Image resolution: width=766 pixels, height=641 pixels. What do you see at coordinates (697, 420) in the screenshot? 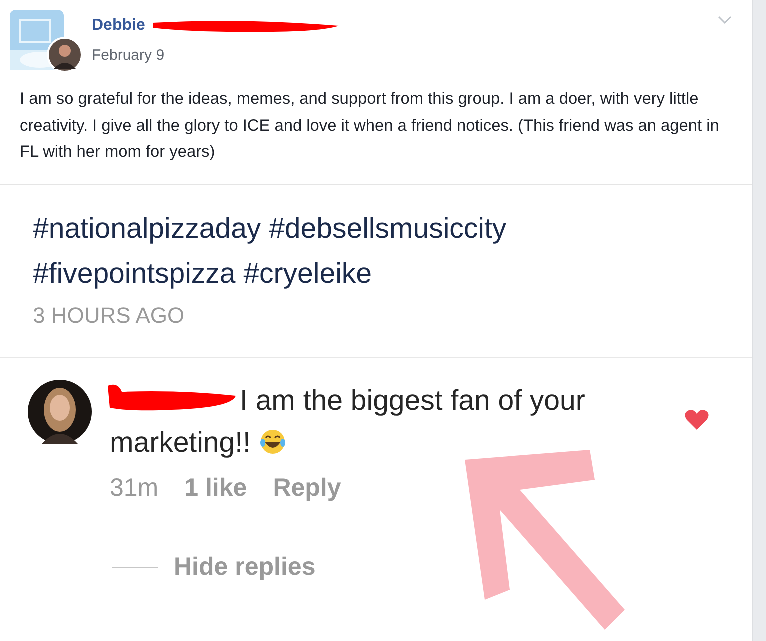
I see `heart-icon` at bounding box center [697, 420].